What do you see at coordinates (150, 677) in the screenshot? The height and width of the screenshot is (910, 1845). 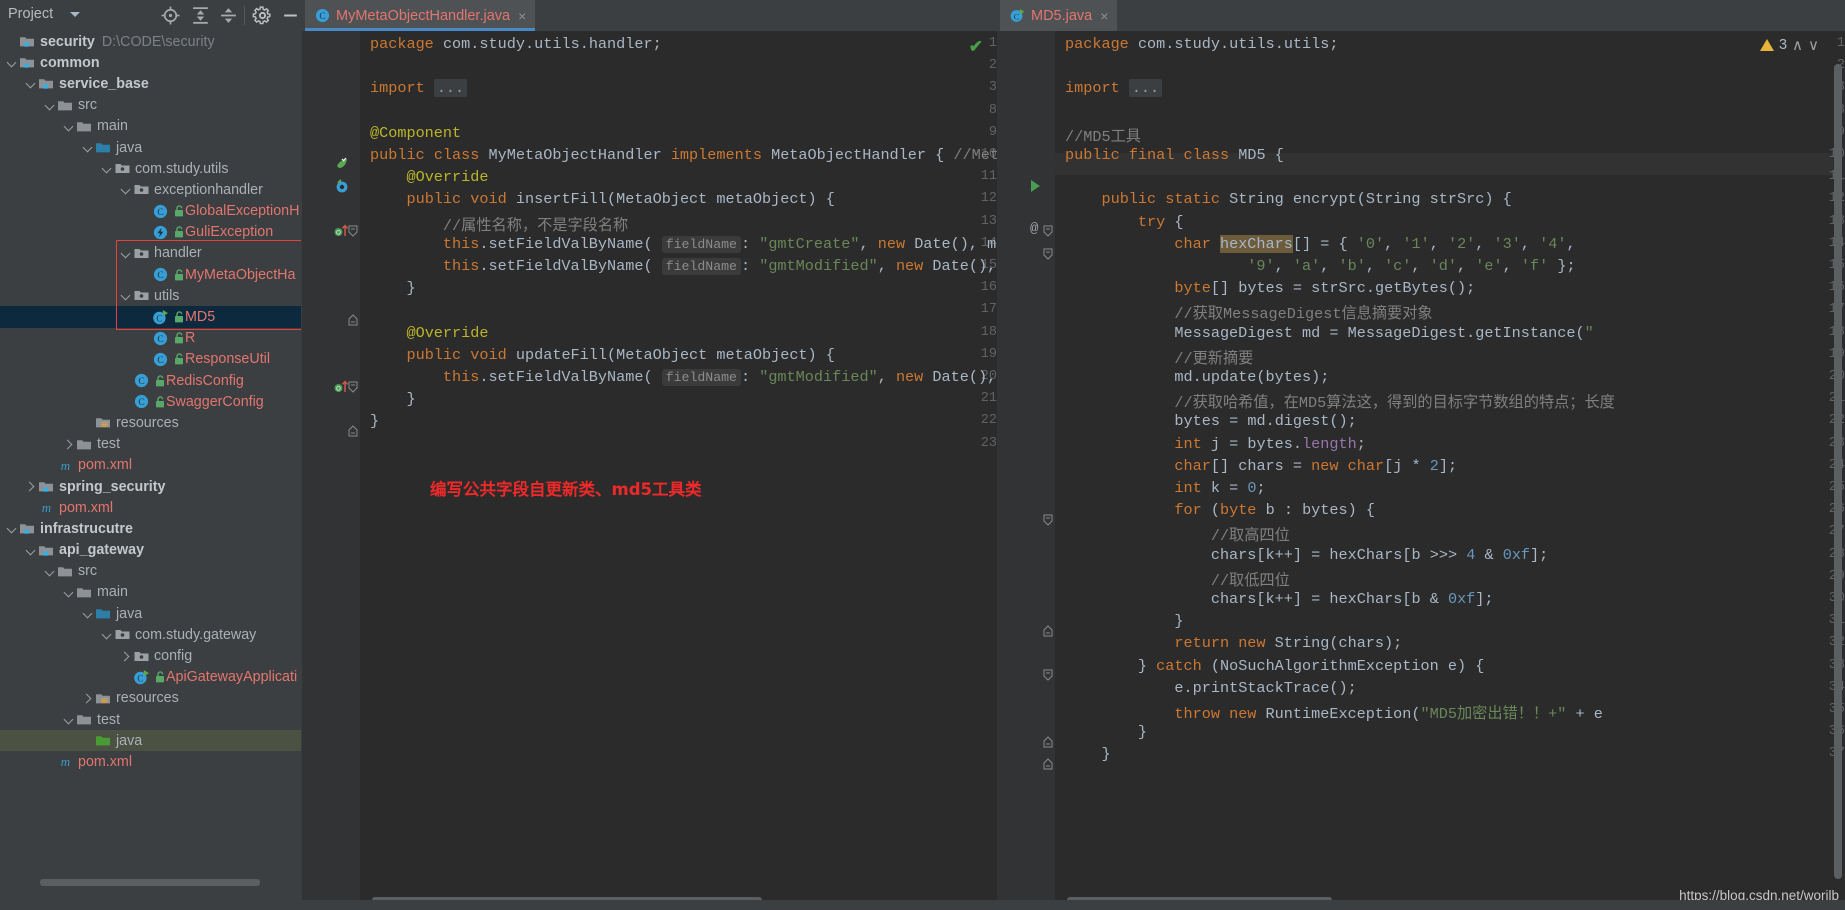 I see `tree-node-apigatewayapplicati: C ApiGatewayApplicati` at bounding box center [150, 677].